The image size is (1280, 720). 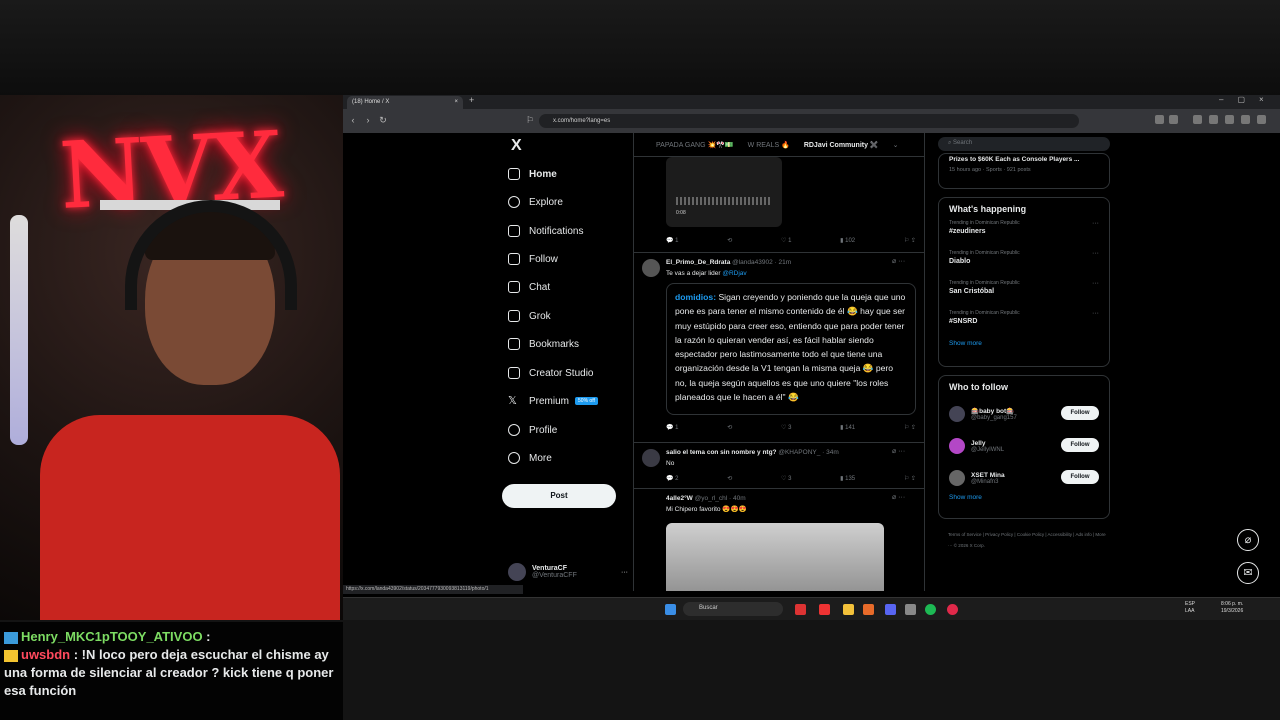 I want to click on views-icon: ▮ 102, so click(x=847, y=240).